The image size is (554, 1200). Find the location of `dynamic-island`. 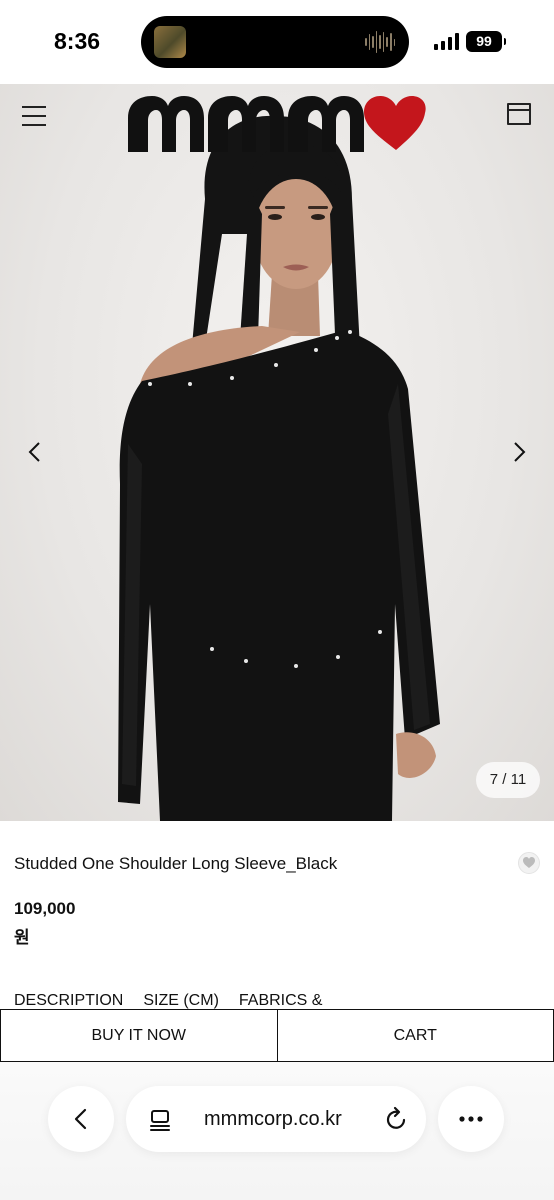

dynamic-island is located at coordinates (275, 42).